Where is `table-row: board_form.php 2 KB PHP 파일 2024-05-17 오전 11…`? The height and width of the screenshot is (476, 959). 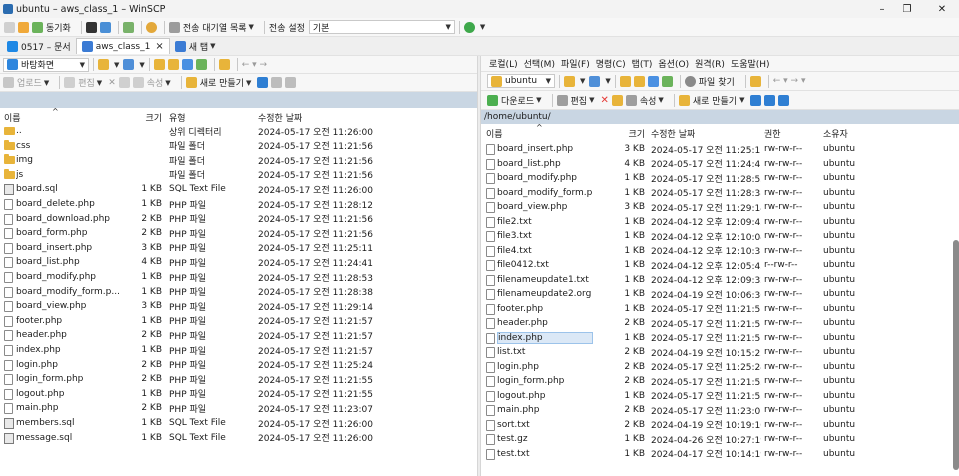
table-row: board_form.php 2 KB PHP 파일 2024-05-17 오전 11… is located at coordinates (235, 233).